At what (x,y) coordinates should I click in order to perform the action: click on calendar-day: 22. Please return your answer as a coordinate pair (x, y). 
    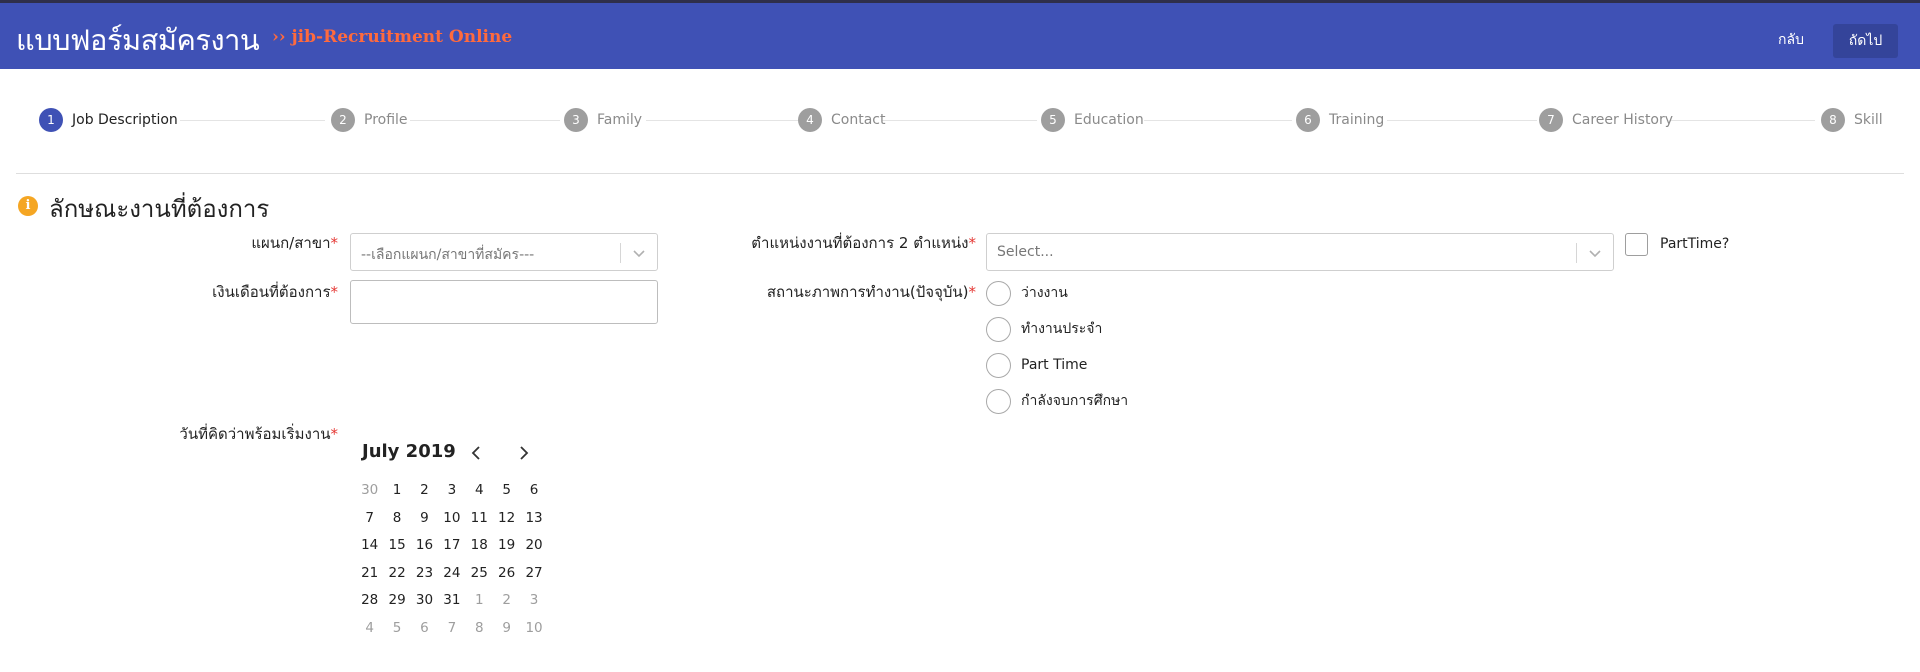
    Looking at the image, I should click on (396, 574).